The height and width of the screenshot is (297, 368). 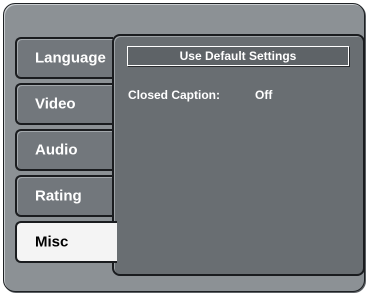 What do you see at coordinates (70, 58) in the screenshot?
I see `tab-language-label: Language` at bounding box center [70, 58].